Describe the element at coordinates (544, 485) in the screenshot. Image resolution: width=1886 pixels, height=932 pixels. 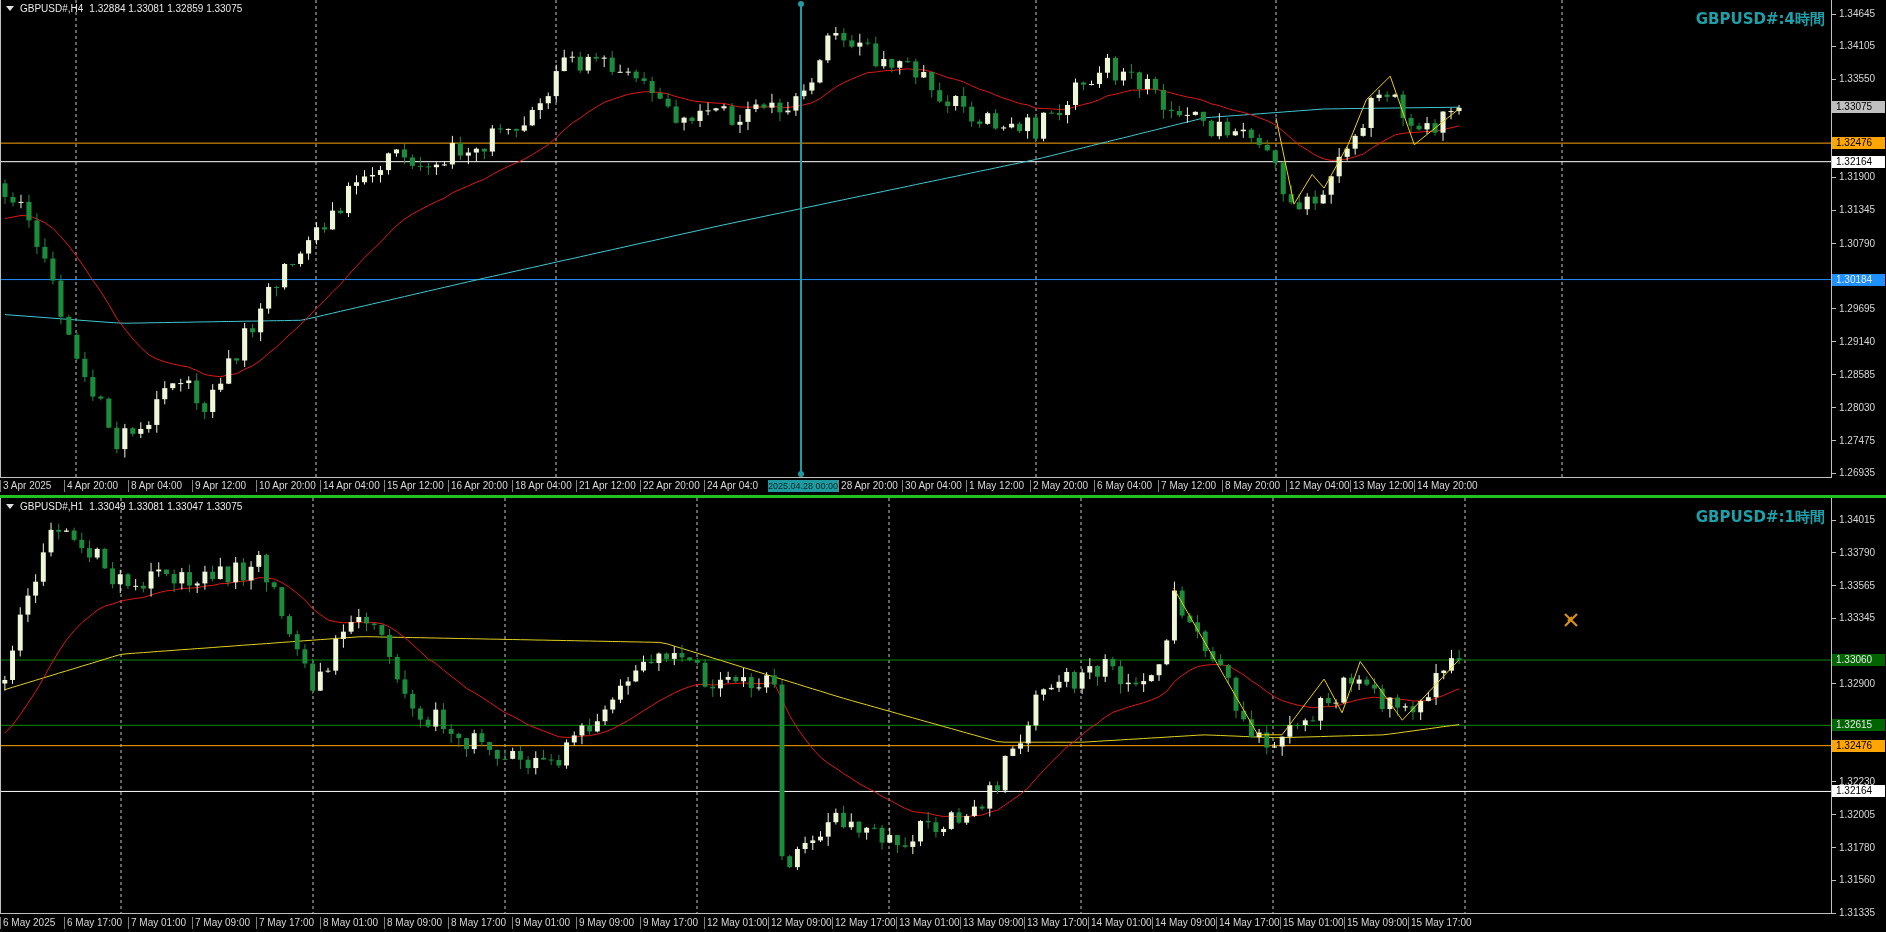
I see `time-label: 18 Apr 04:00` at that location.